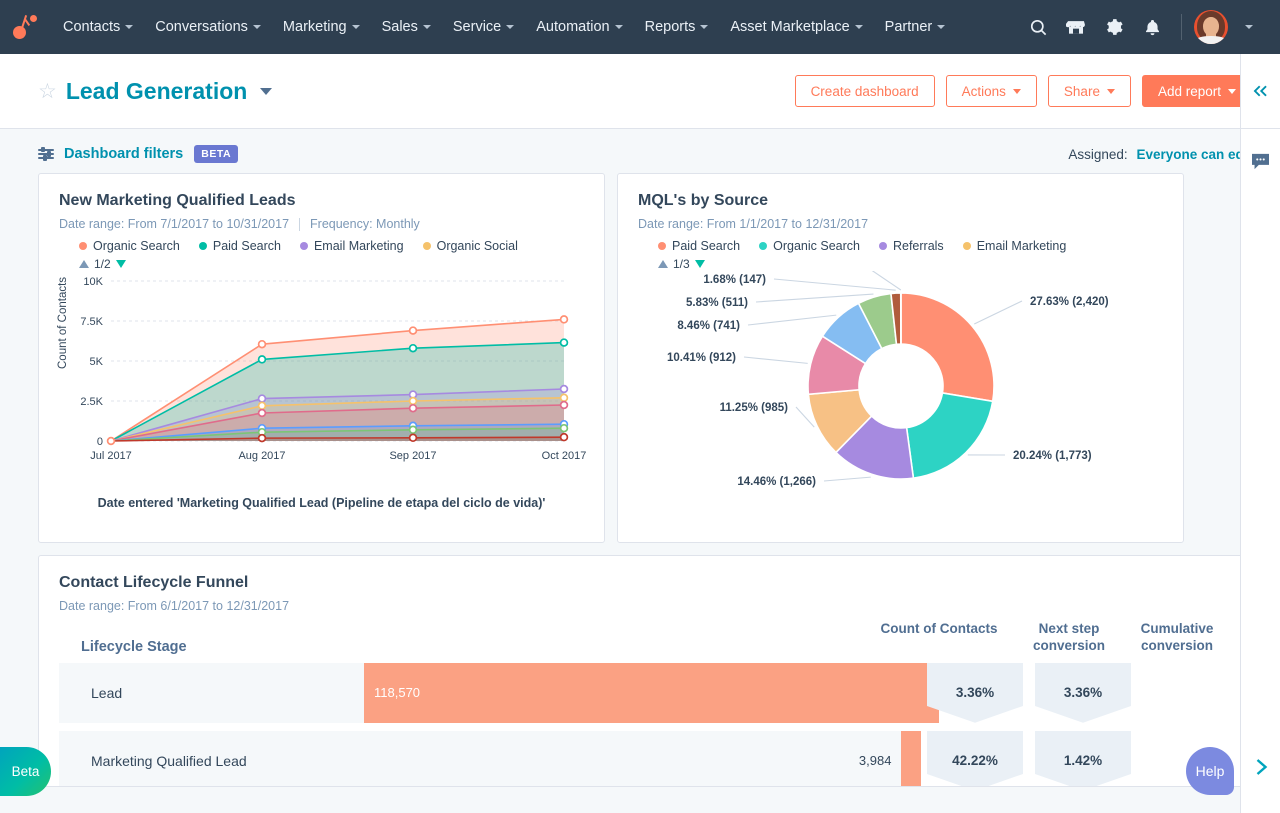  I want to click on dashboard-chevron-down-icon, so click(266, 91).